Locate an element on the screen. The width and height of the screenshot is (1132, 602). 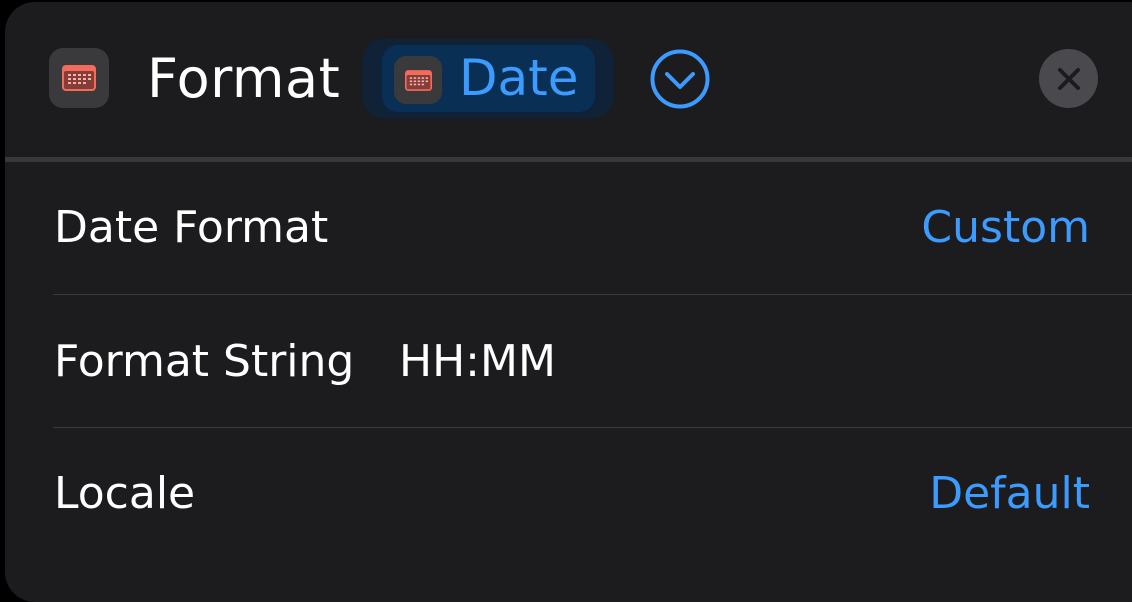
date-variable-token: Date is located at coordinates (488, 78).